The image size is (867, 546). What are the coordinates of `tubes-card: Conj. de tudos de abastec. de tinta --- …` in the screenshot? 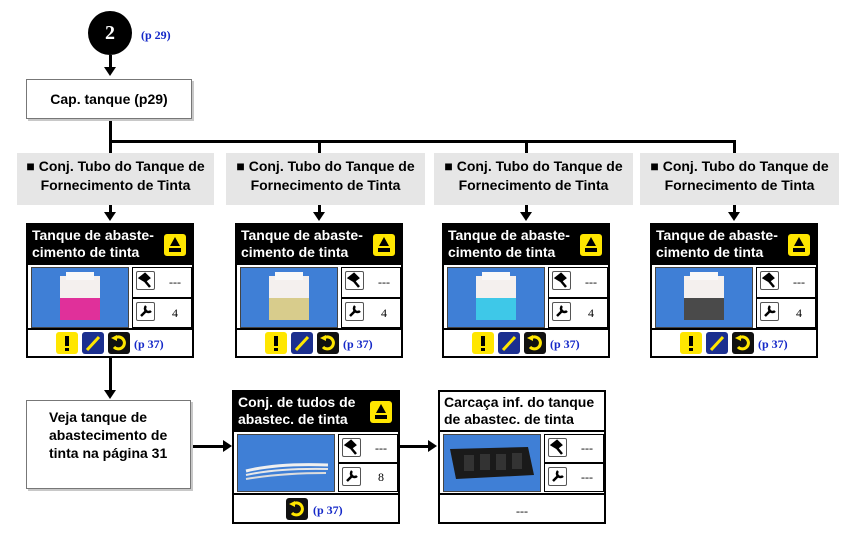 It's located at (316, 457).